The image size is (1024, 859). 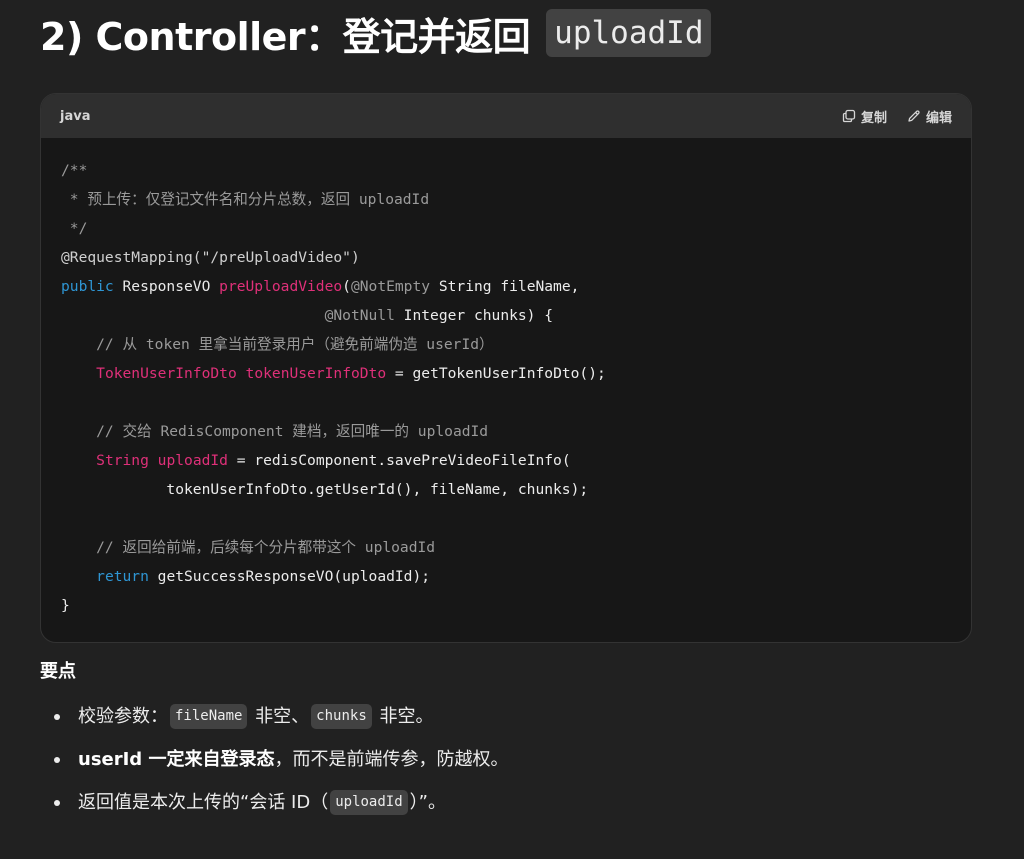 What do you see at coordinates (403, 716) in the screenshot?
I see `point-text: 非空。` at bounding box center [403, 716].